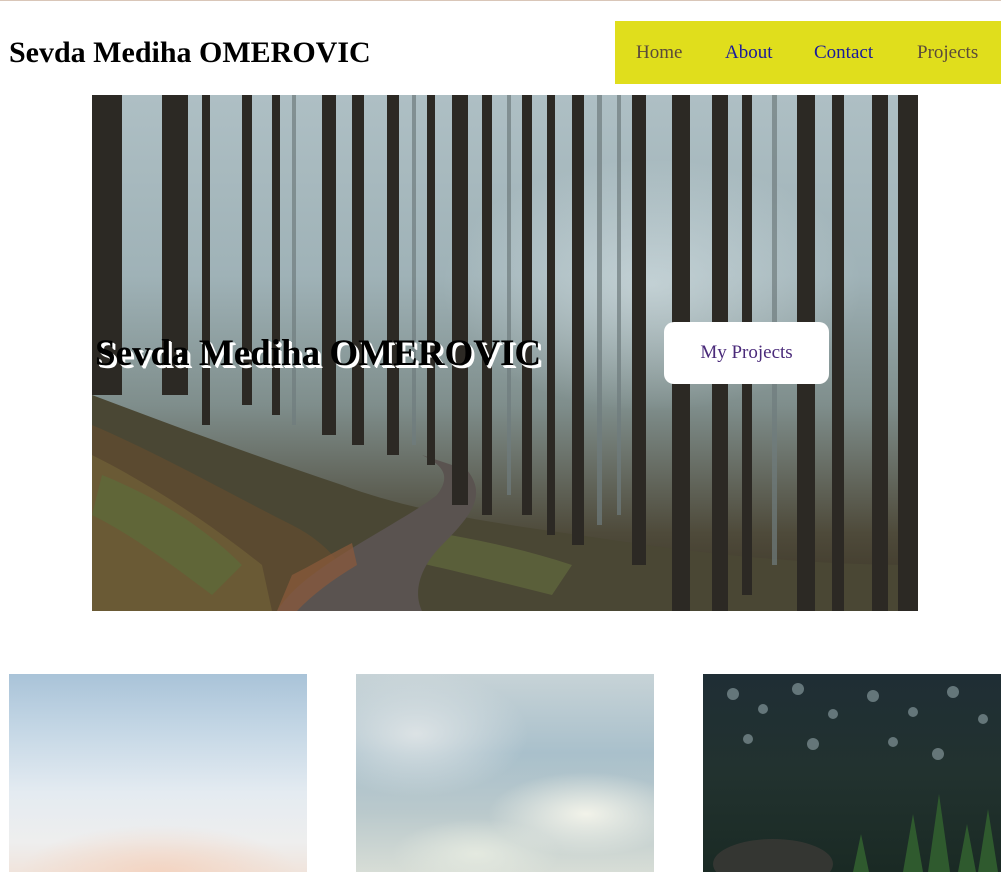 Image resolution: width=1001 pixels, height=872 pixels. Describe the element at coordinates (947, 53) in the screenshot. I see `nav-link-projects: Projects` at that location.